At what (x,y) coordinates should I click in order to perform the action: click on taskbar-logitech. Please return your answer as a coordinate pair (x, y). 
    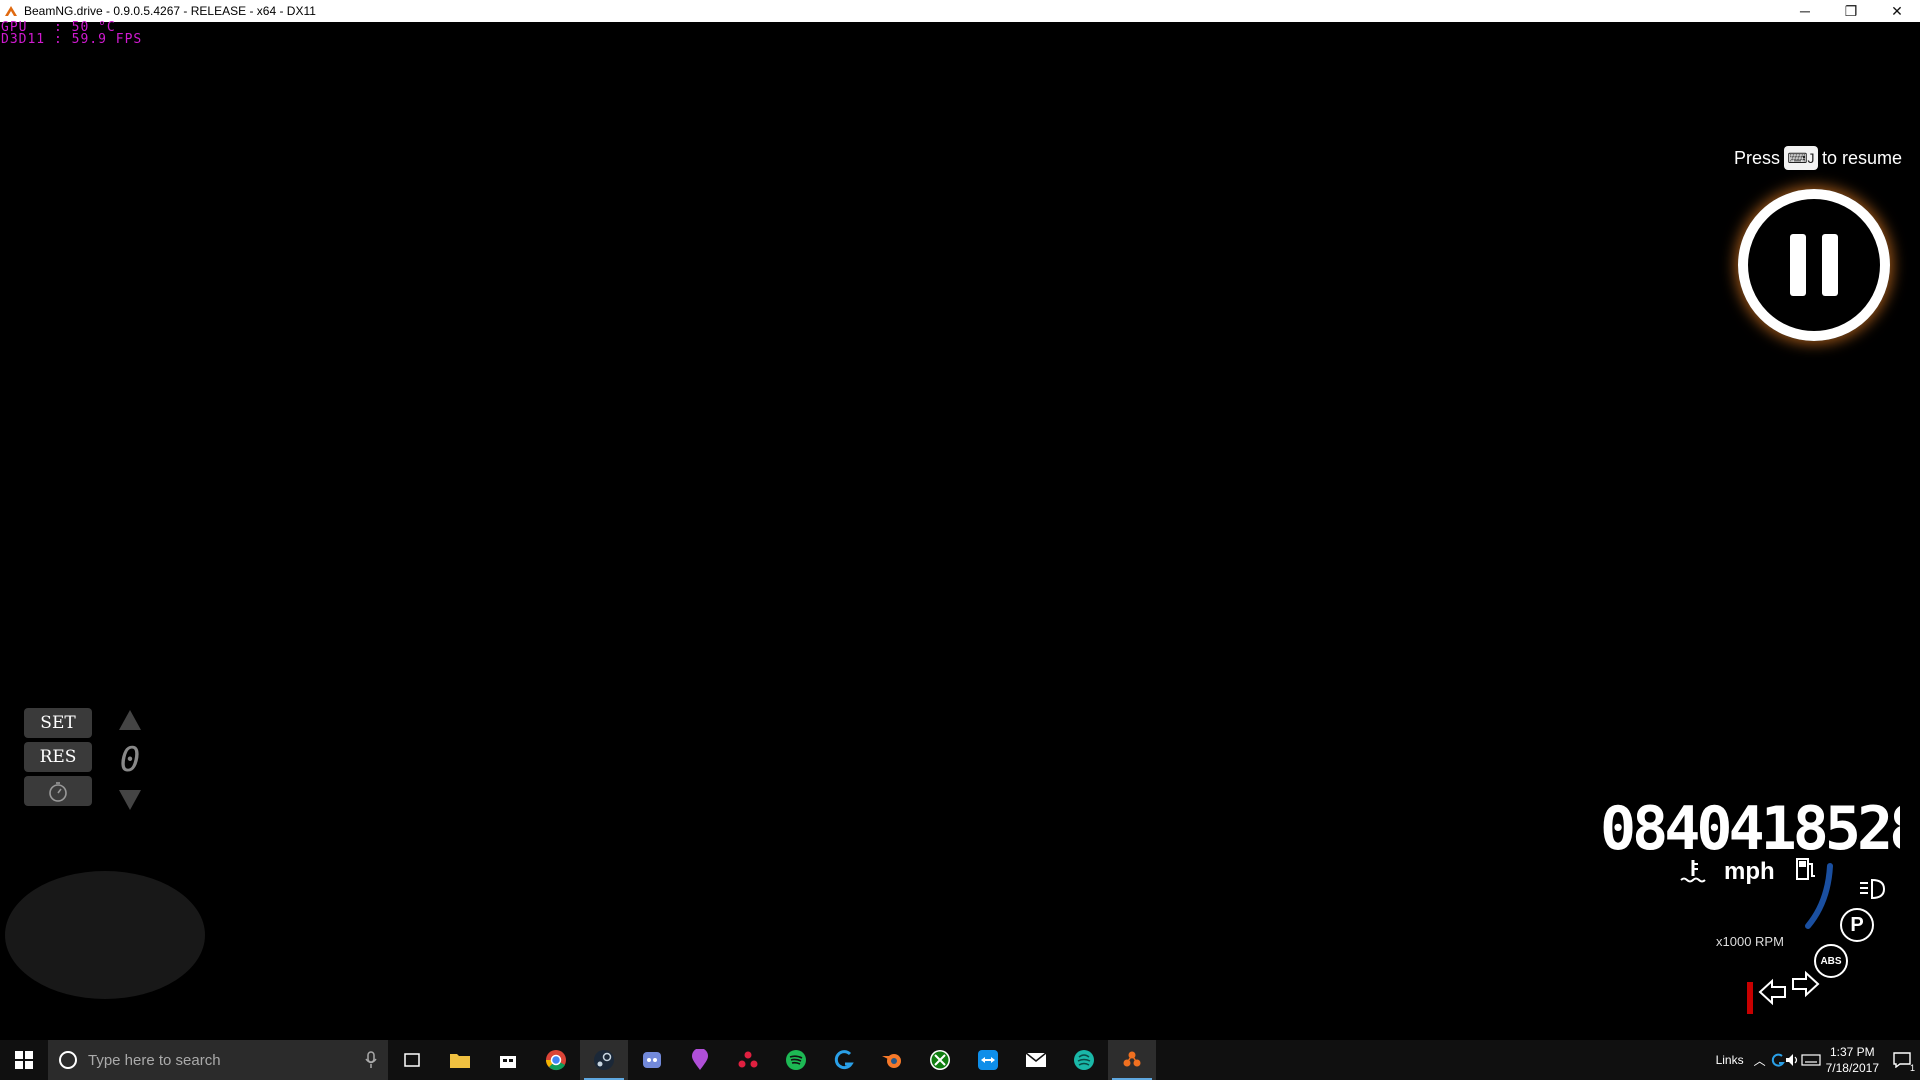
    Looking at the image, I should click on (844, 1060).